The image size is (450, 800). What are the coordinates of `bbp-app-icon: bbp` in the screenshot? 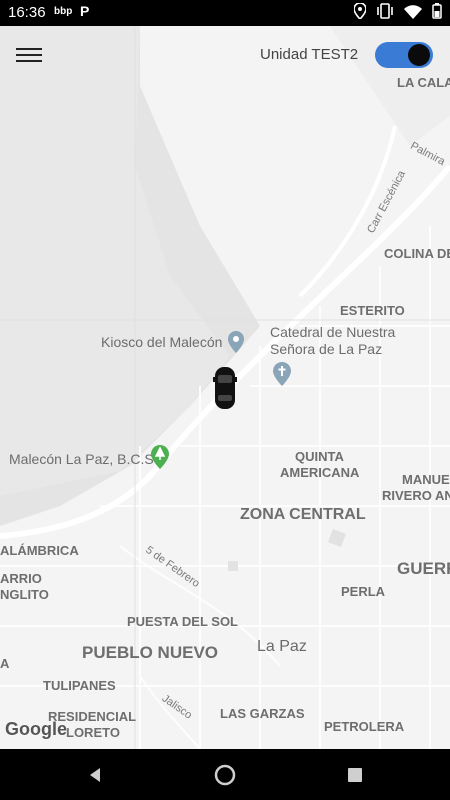 It's located at (63, 11).